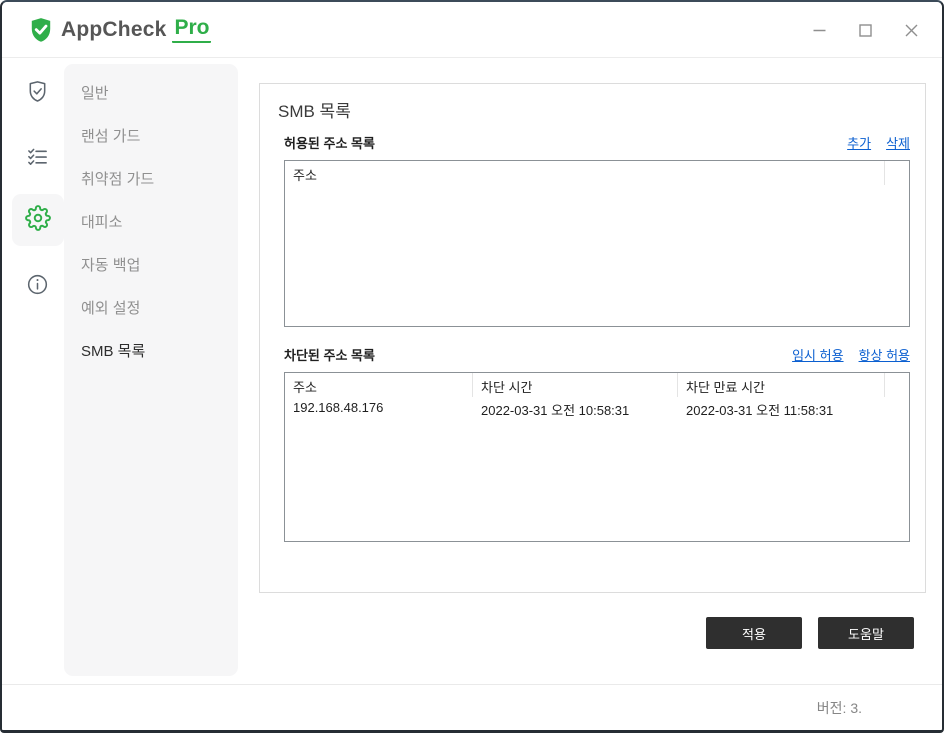 Image resolution: width=944 pixels, height=733 pixels. I want to click on version-label: 버전: 3., so click(839, 708).